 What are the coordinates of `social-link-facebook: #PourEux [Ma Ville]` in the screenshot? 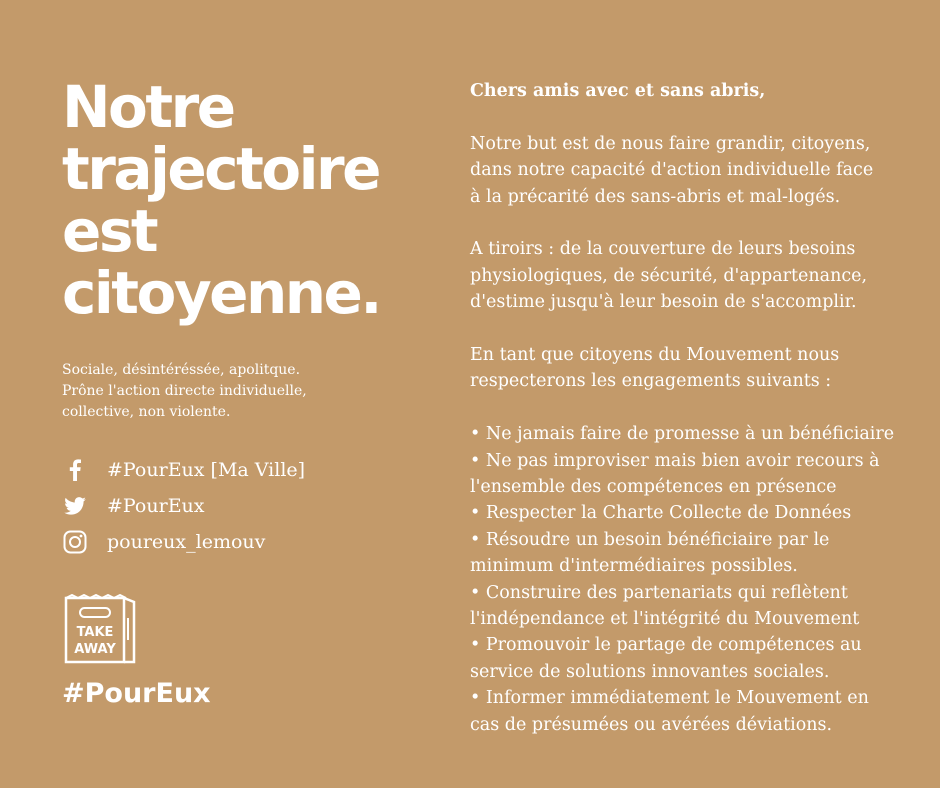 It's located at (183, 470).